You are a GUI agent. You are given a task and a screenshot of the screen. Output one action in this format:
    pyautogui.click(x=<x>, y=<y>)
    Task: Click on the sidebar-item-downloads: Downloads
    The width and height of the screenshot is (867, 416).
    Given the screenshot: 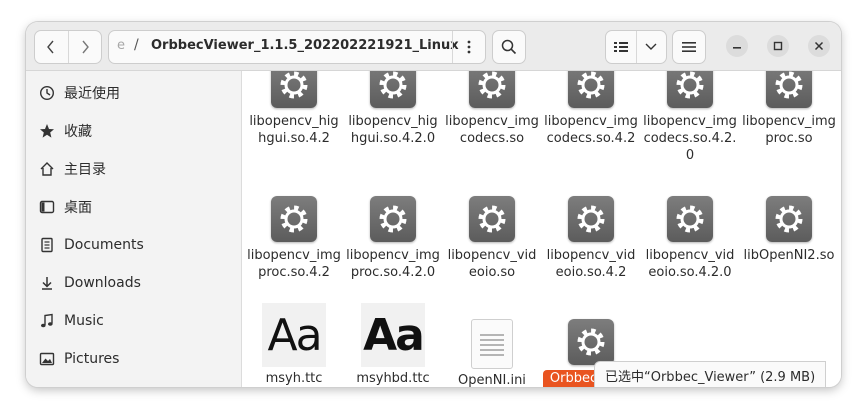 What is the action you would take?
    pyautogui.click(x=133, y=283)
    